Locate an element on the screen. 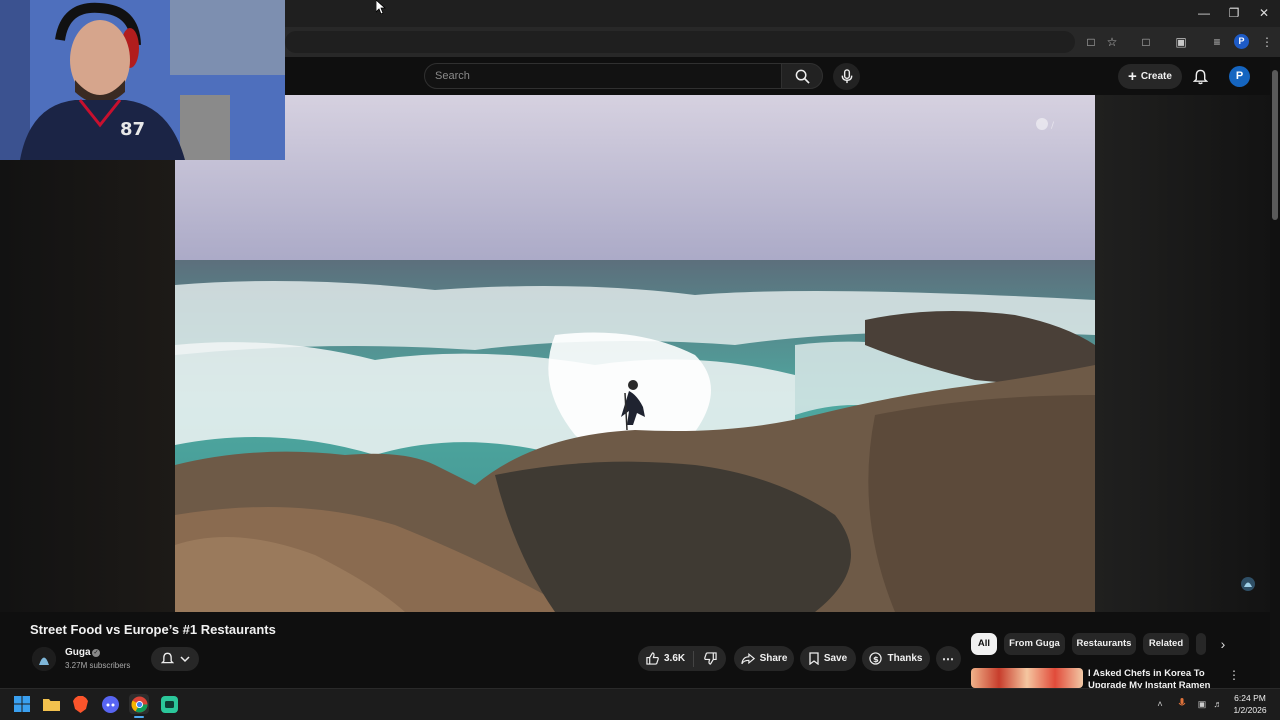  webcam-overlay: 87 is located at coordinates (142, 80).